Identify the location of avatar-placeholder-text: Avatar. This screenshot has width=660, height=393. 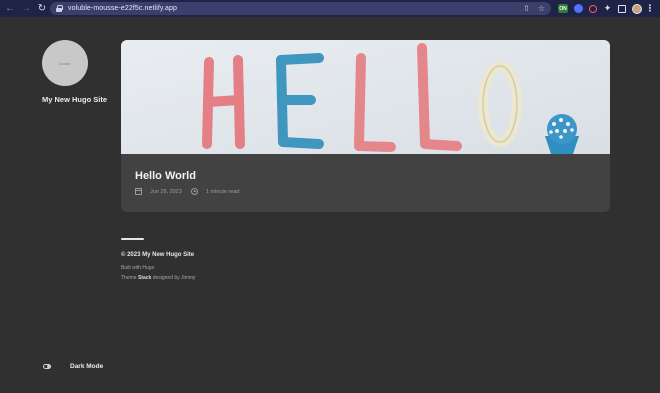
(65, 63).